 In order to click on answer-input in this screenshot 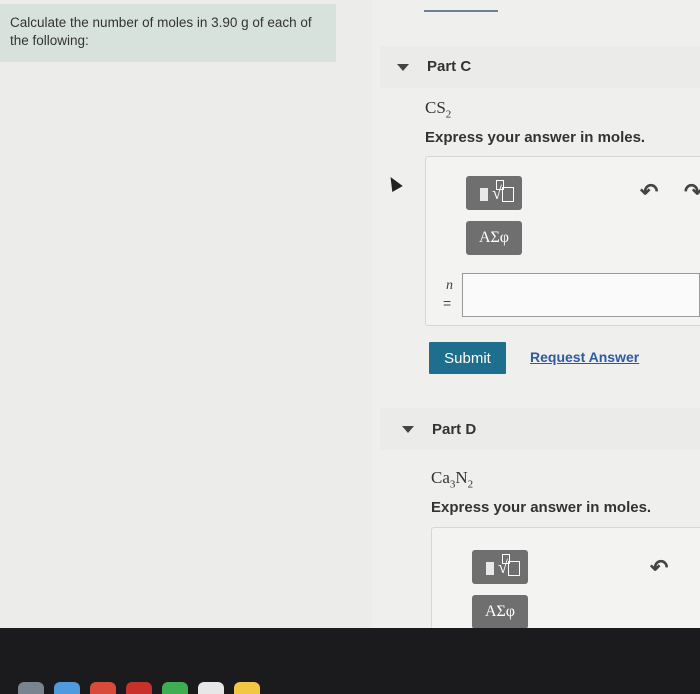, I will do `click(581, 295)`.